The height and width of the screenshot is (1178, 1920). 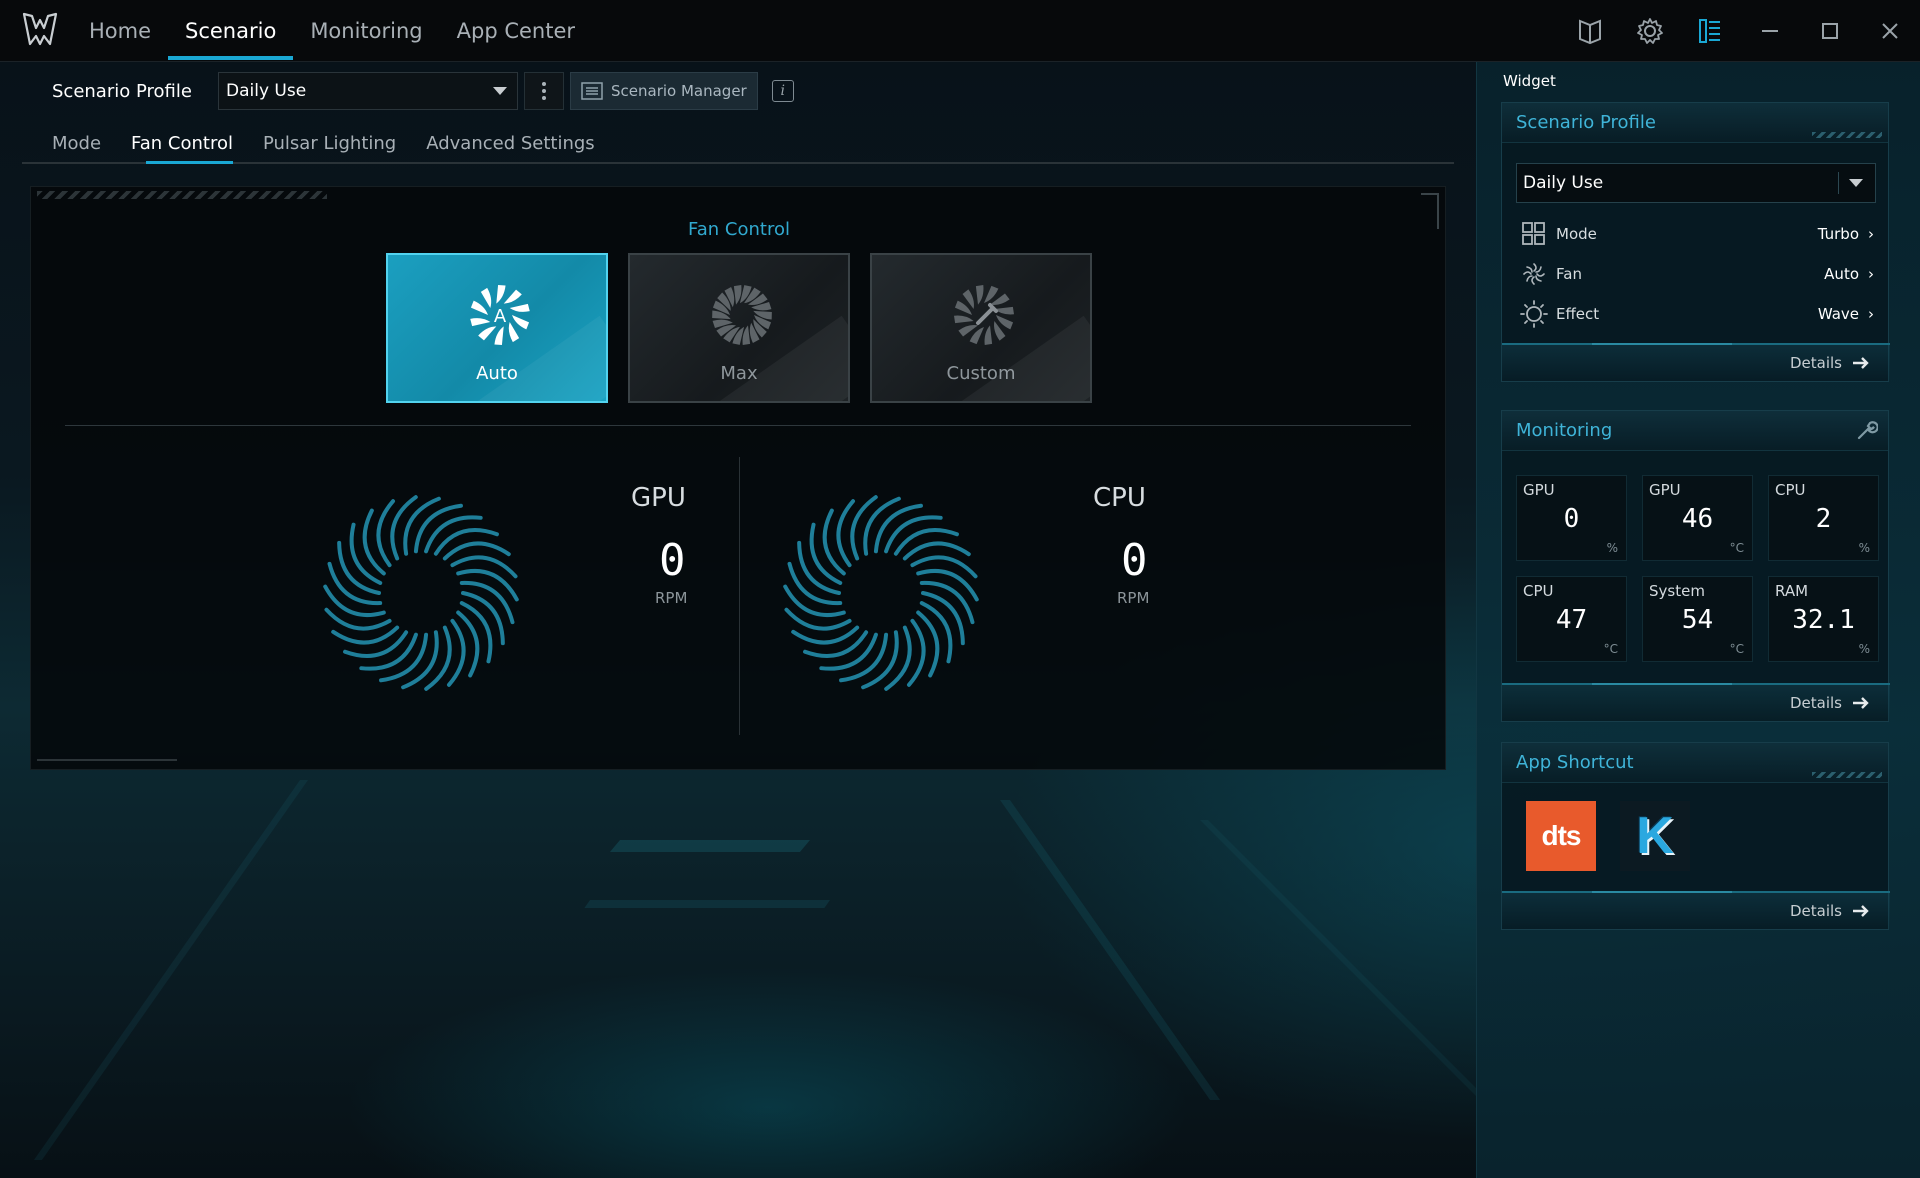 I want to click on widget-row-effect: Effect Wave ›, so click(x=1697, y=314).